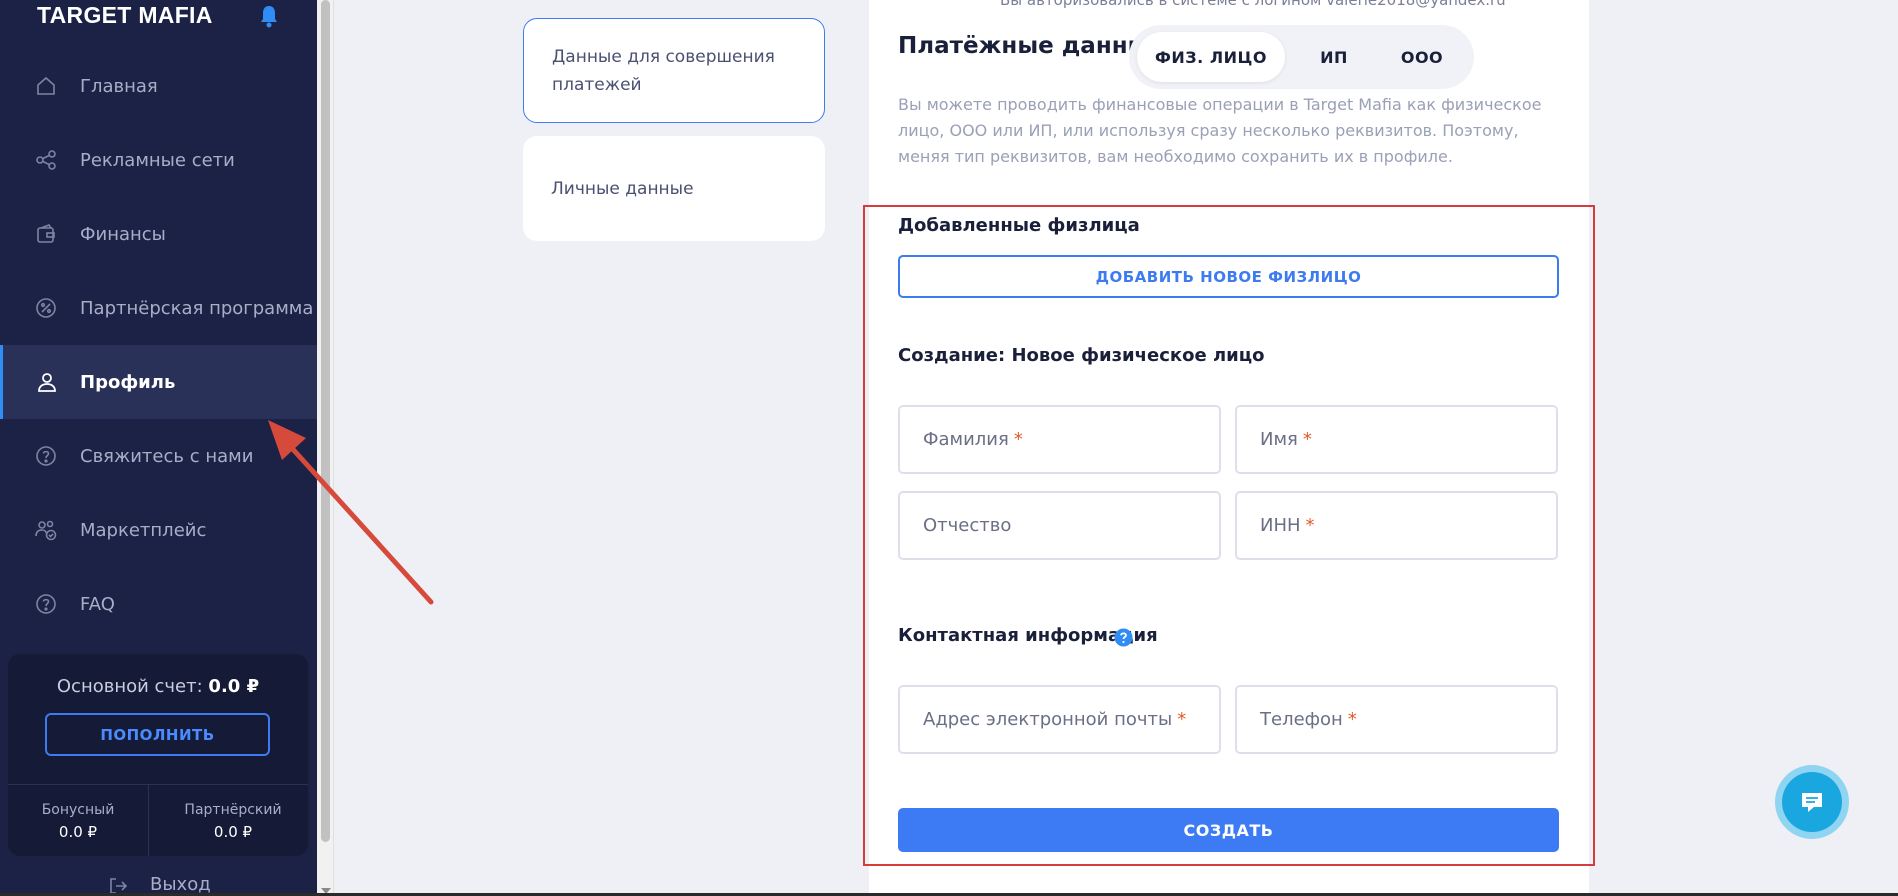  I want to click on scrollbar-thumb, so click(325, 421).